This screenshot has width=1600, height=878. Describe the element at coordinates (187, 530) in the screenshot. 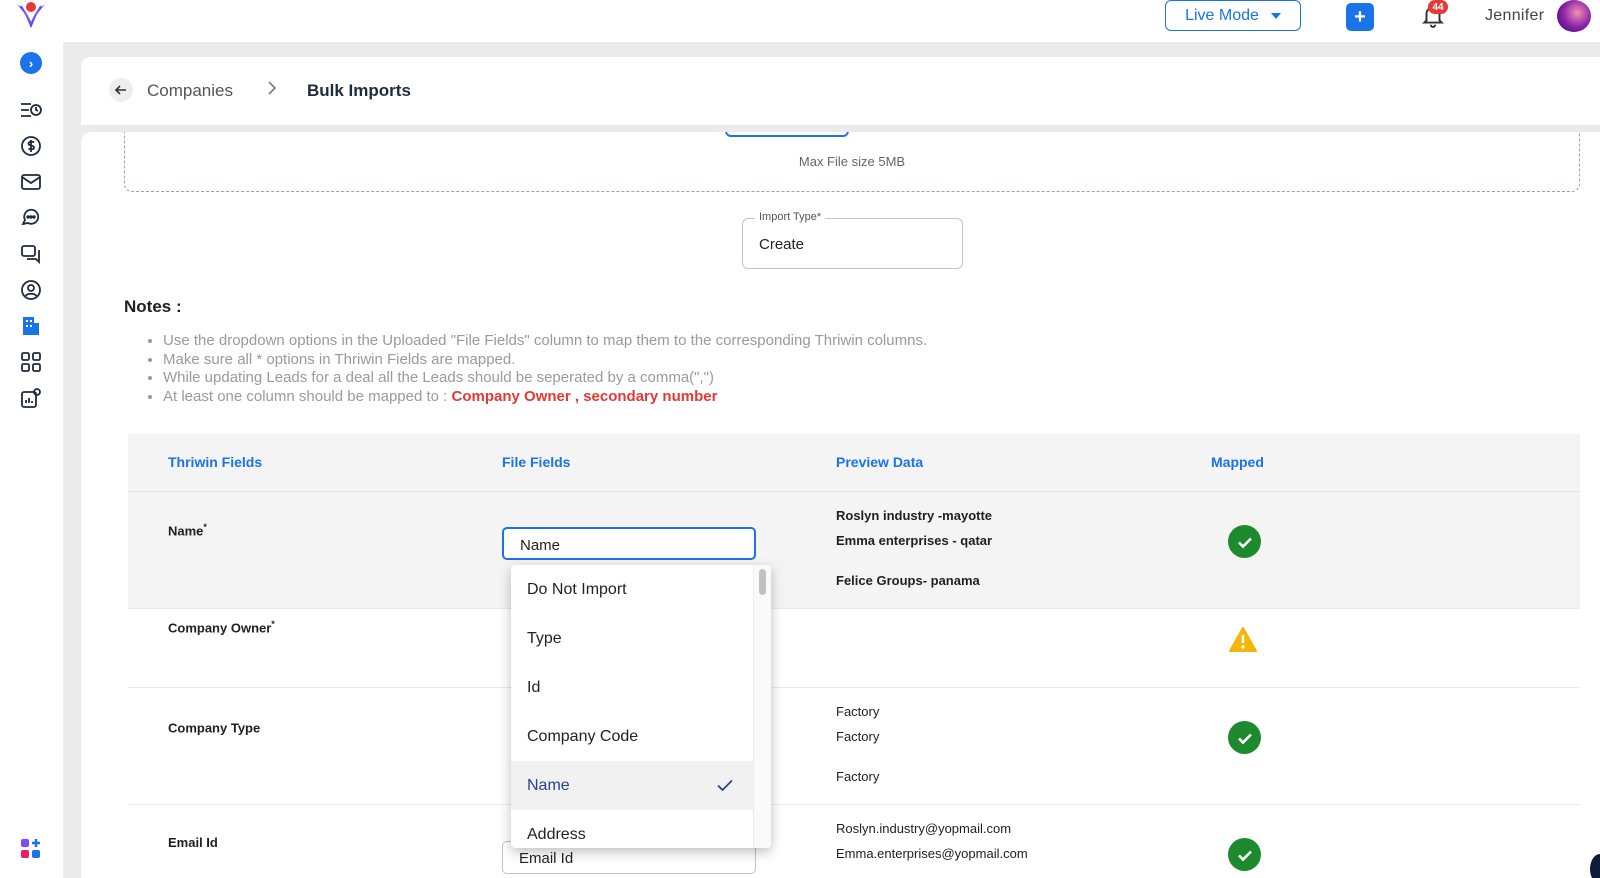

I see `field-label: Name*` at that location.